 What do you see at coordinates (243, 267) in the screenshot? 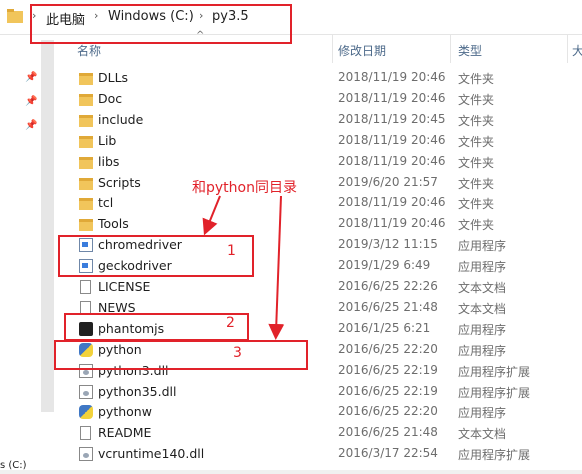
I see `annotation-arrows` at bounding box center [243, 267].